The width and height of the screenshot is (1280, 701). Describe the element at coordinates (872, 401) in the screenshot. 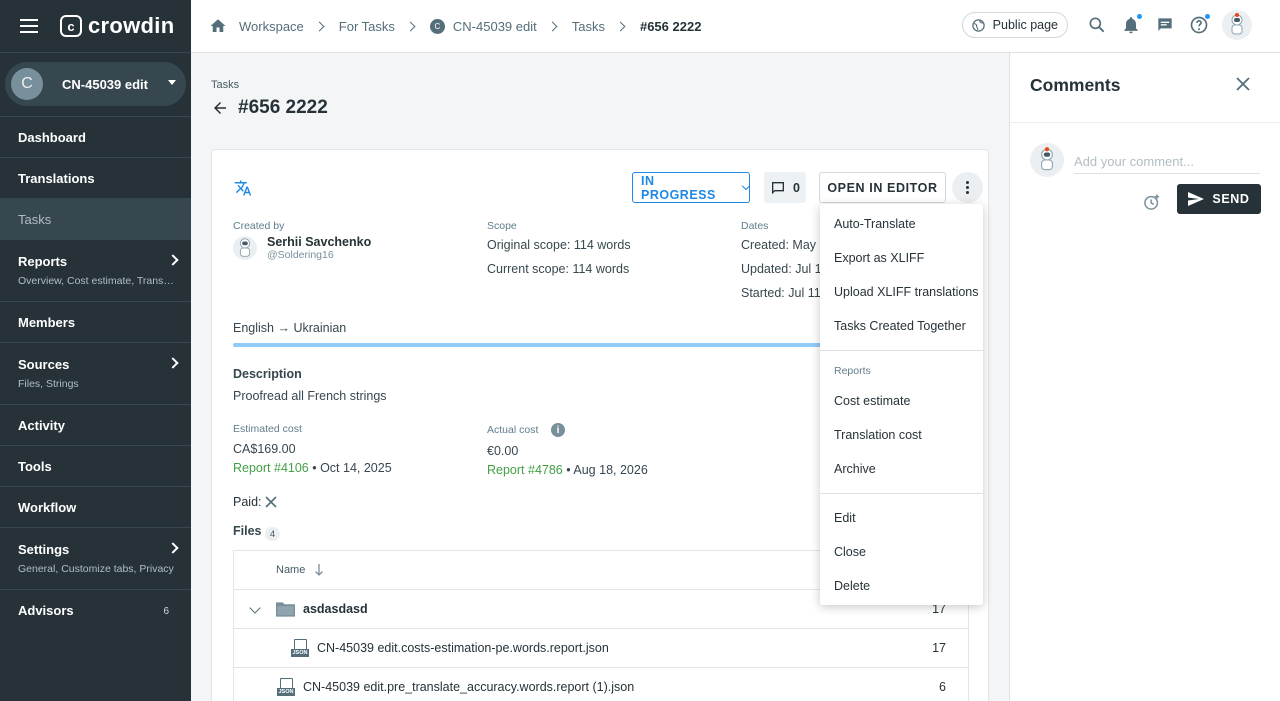

I see `menu-item-cost-estimate: Cost estimate` at that location.